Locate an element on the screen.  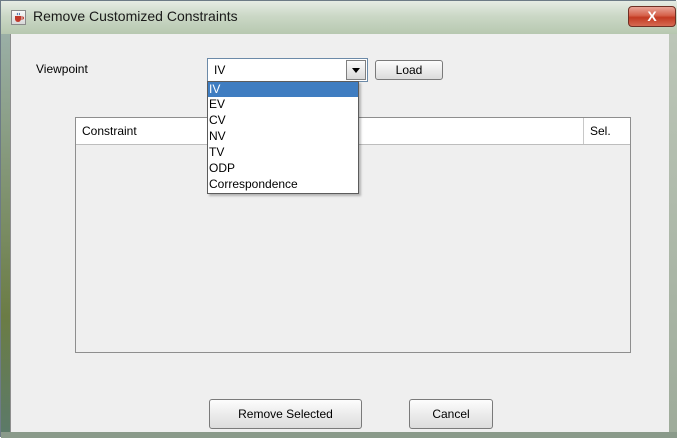
dropdown-option-odp: ODP is located at coordinates (283, 168).